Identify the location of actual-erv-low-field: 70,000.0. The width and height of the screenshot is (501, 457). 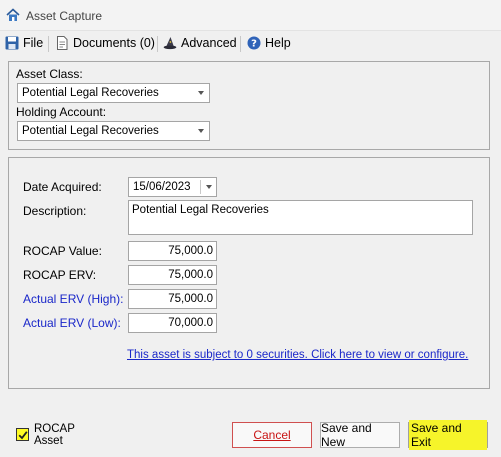
(172, 323).